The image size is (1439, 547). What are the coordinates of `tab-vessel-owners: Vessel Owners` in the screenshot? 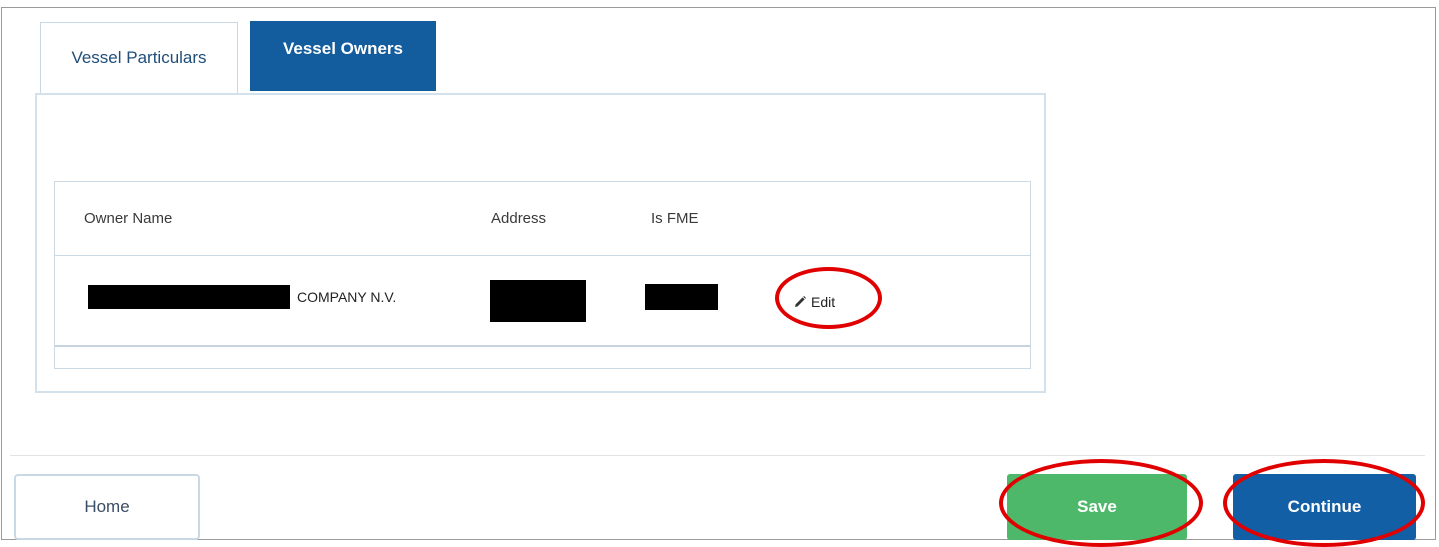 It's located at (343, 56).